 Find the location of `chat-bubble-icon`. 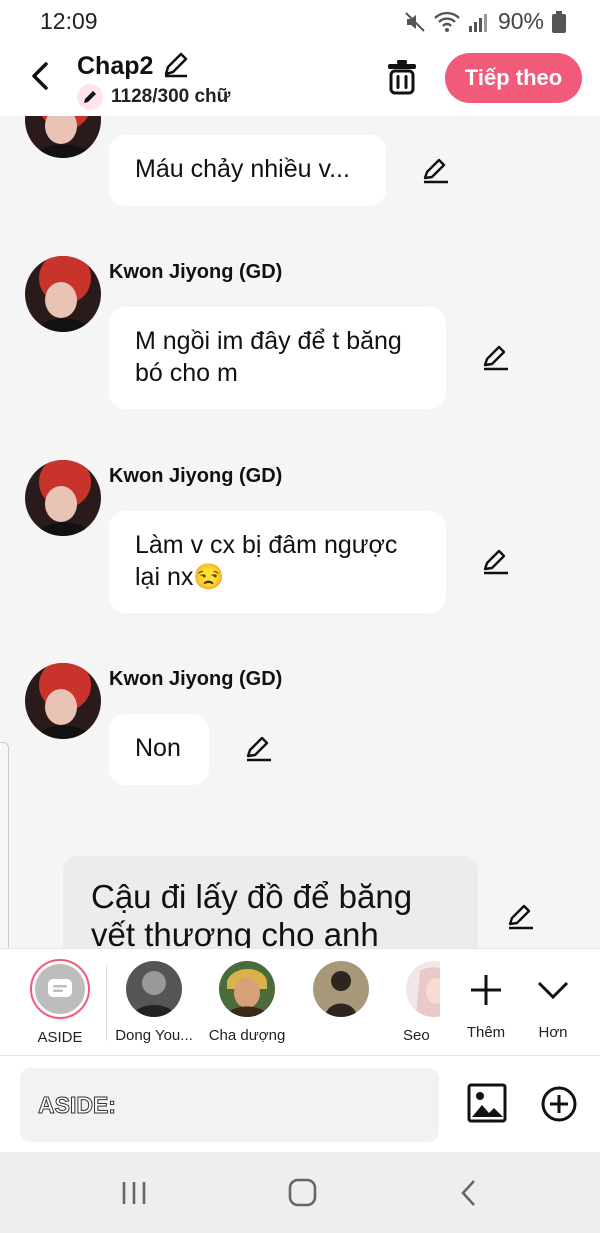

chat-bubble-icon is located at coordinates (60, 989).